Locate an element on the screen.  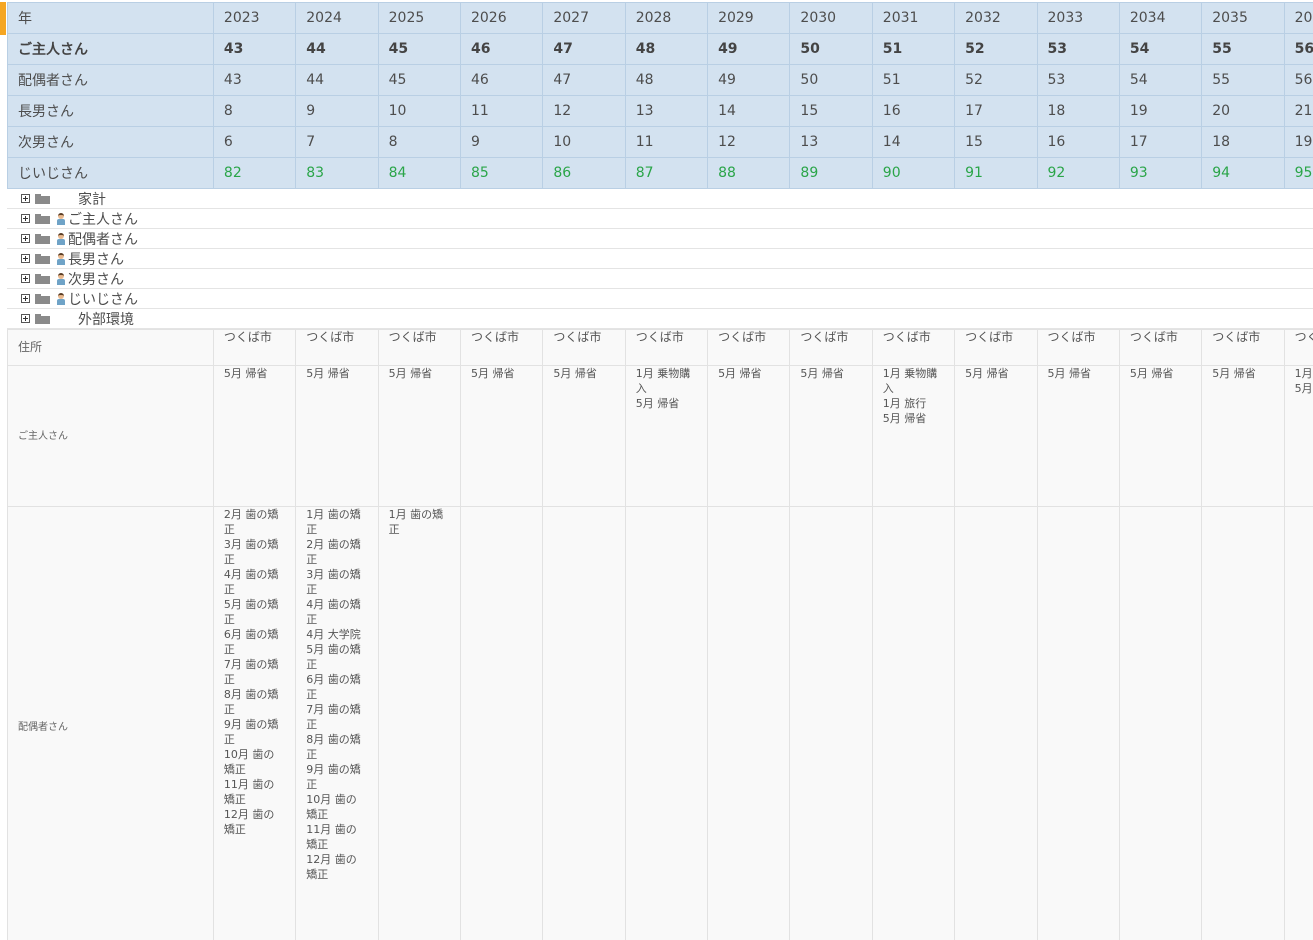
tree-node: 外部環境 is located at coordinates (660, 319).